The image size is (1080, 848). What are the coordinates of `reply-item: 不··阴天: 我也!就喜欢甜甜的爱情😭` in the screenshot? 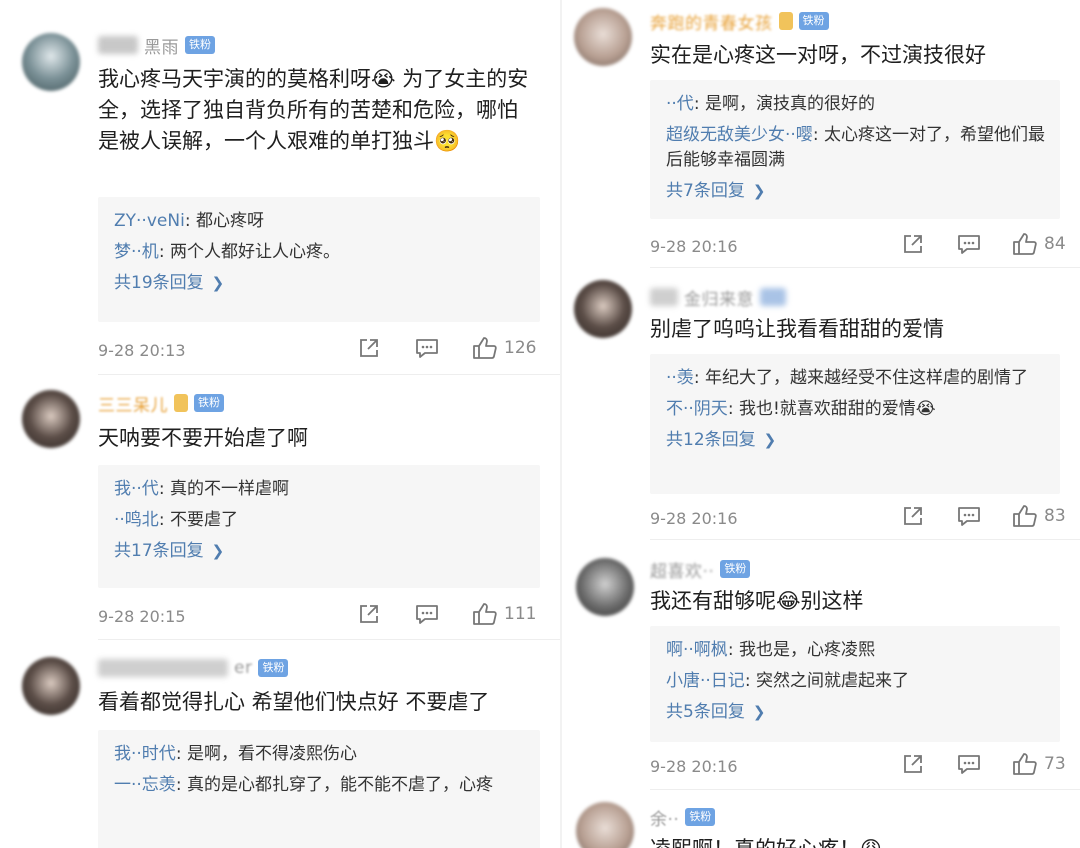 It's located at (856, 409).